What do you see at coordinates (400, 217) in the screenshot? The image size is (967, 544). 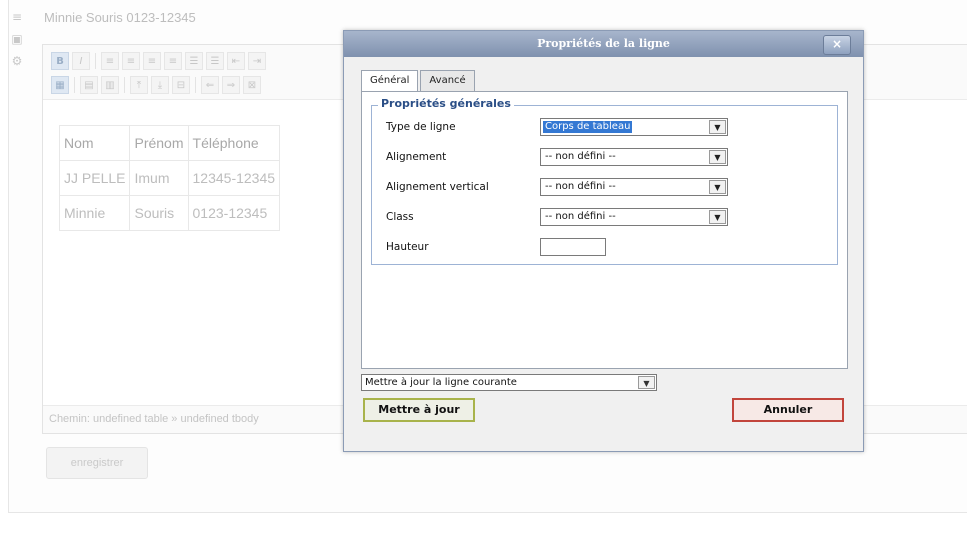 I see `field-label: Class` at bounding box center [400, 217].